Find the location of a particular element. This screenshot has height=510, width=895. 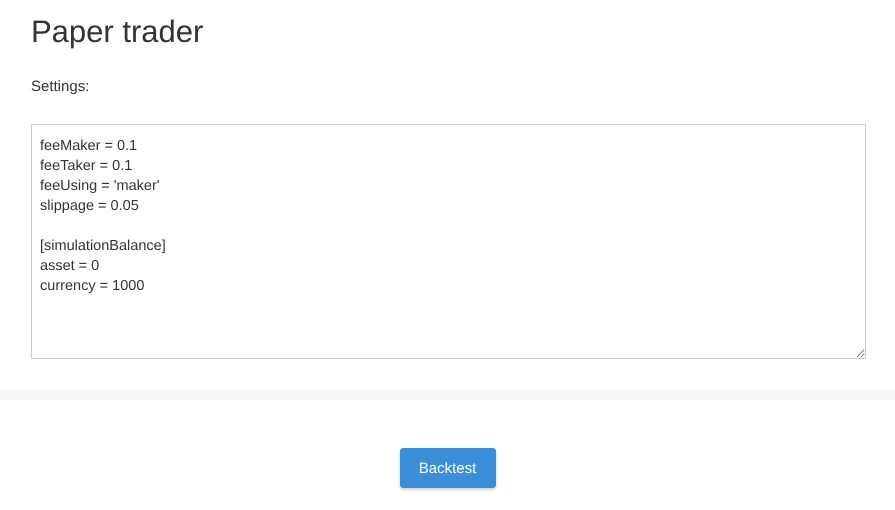

page-title: Paper trader is located at coordinates (117, 32).